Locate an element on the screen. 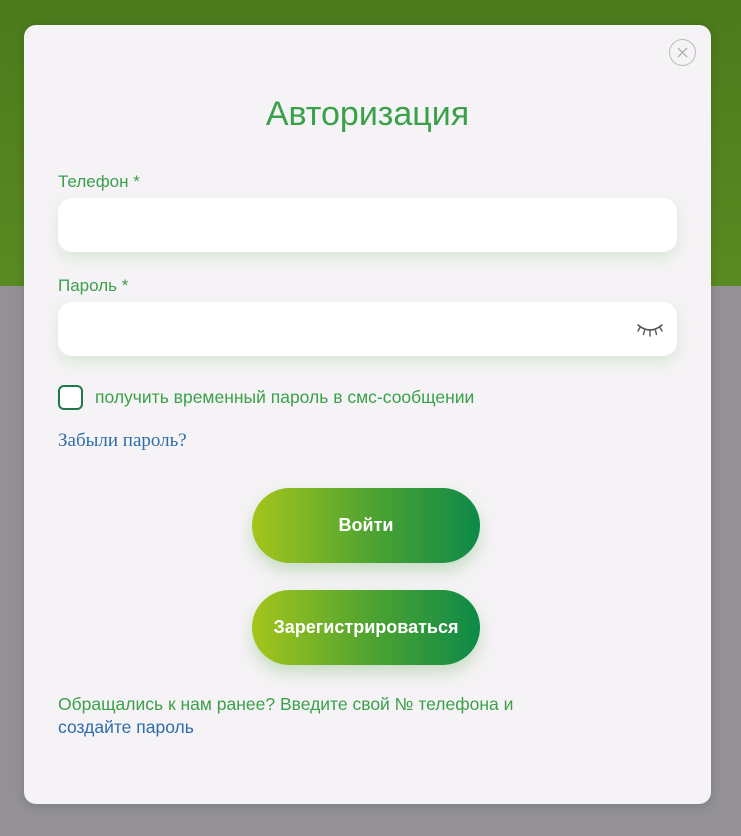 The height and width of the screenshot is (836, 741). register-button: Зарегистрироваться is located at coordinates (366, 627).